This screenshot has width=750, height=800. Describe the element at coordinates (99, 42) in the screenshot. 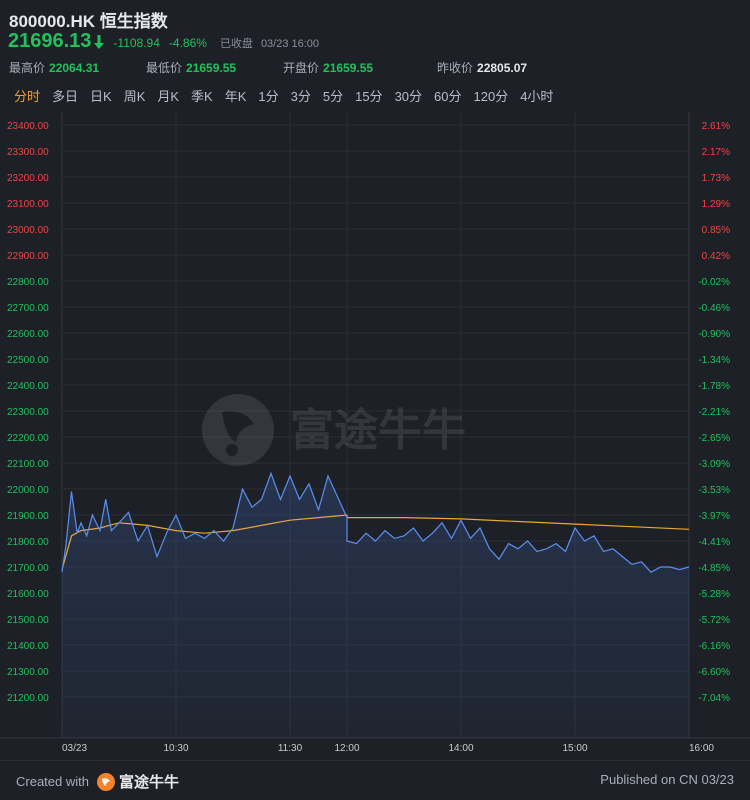

I see `arrow-down-icon` at that location.